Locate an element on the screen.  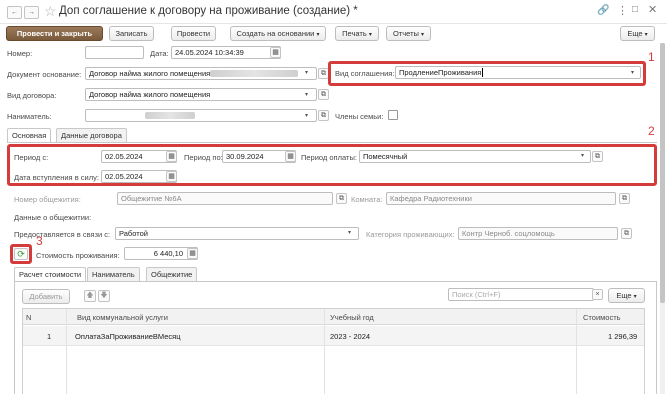
create-based-button: Создать на основании ▾ is located at coordinates (278, 33).